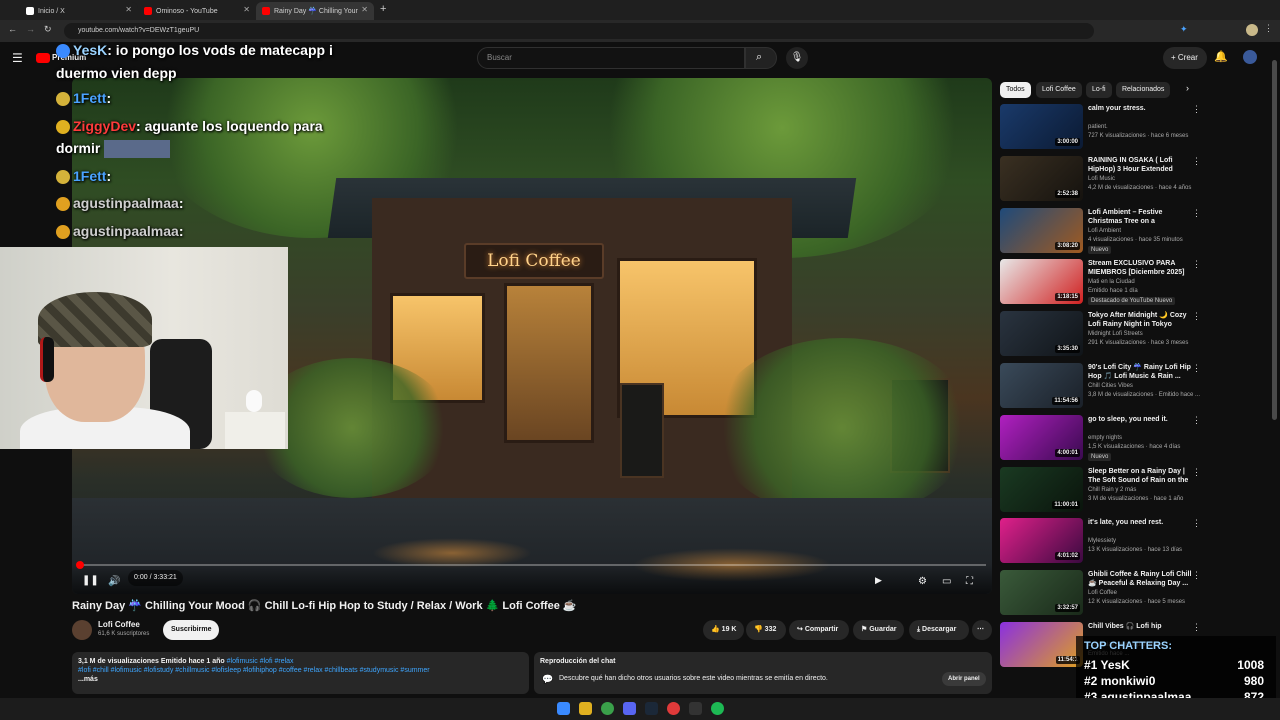  I want to click on hamburger-menu-icon: ☰, so click(17, 58).